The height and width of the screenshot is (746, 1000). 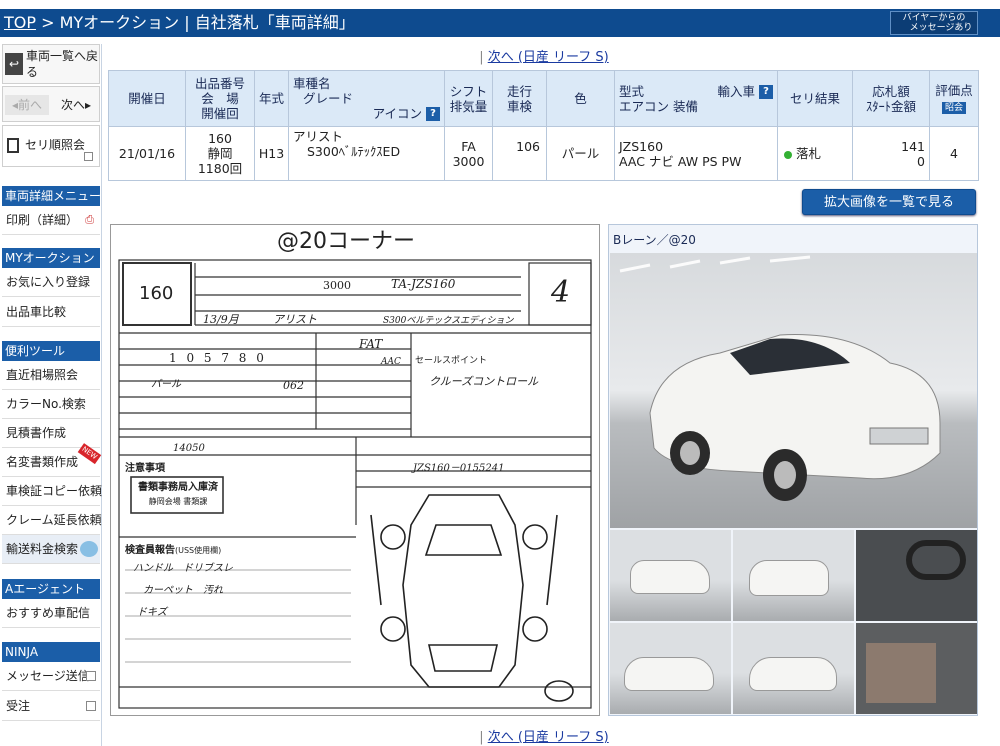 I want to click on prev-next-box: ◂前へ 次へ▸, so click(x=51, y=104).